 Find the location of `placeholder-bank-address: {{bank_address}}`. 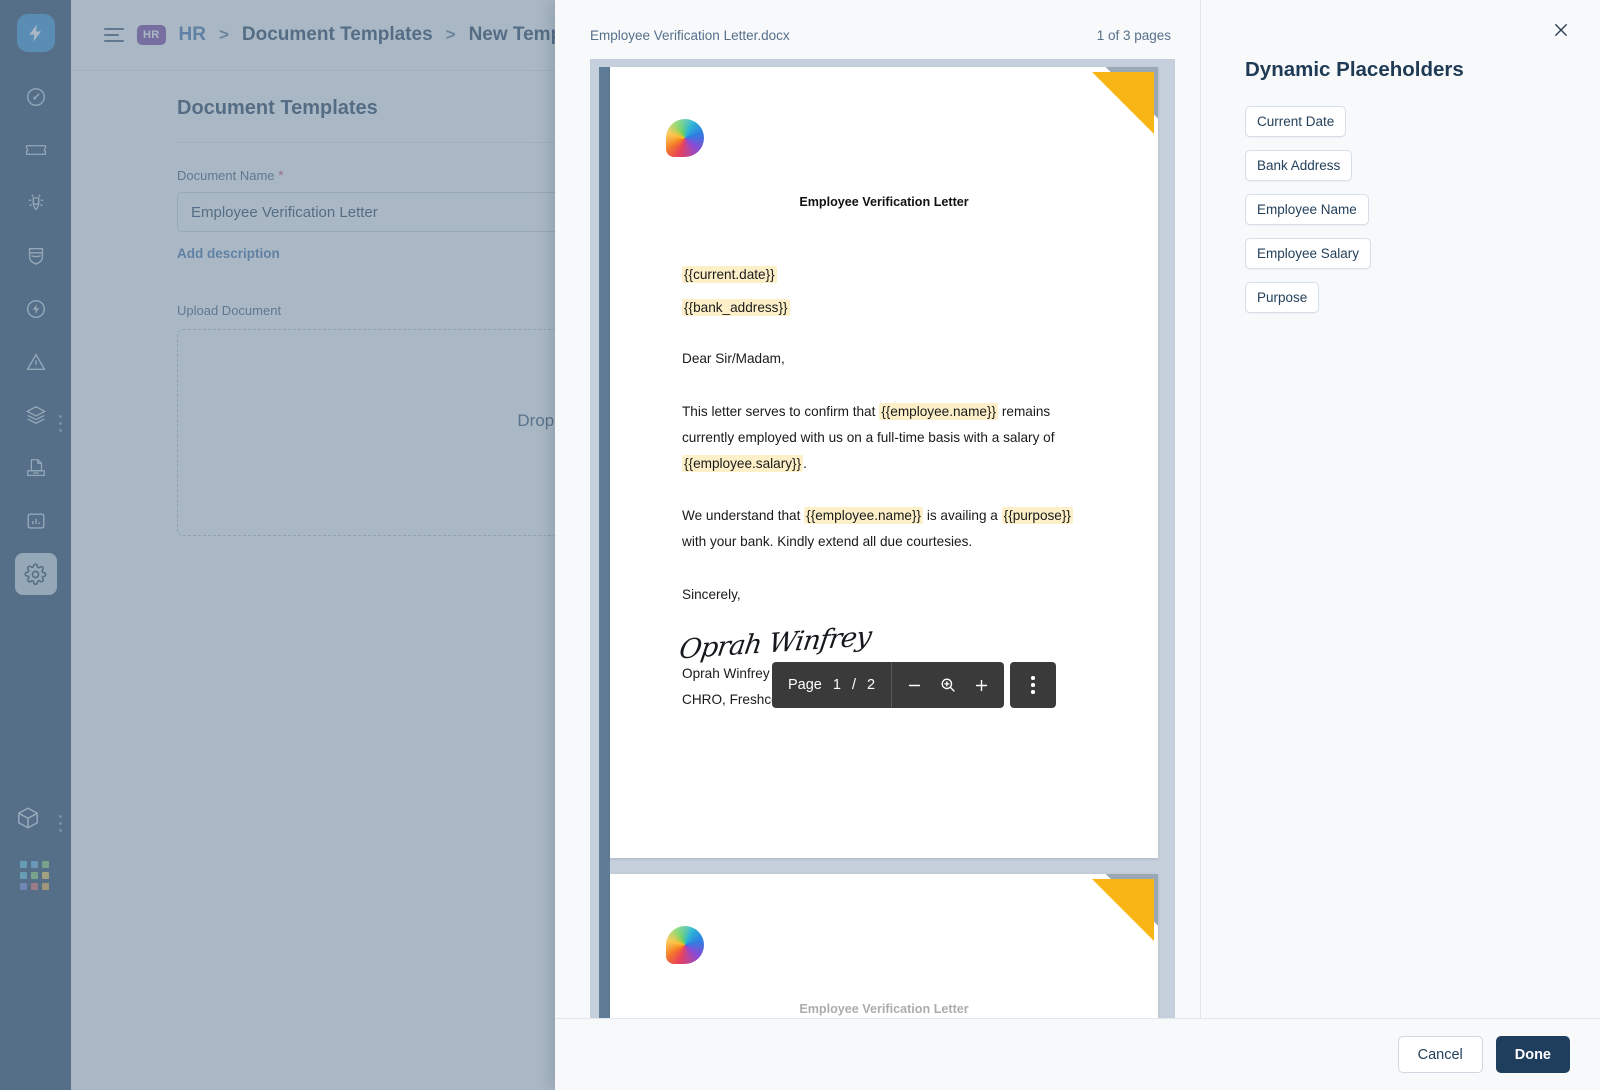

placeholder-bank-address: {{bank_address}} is located at coordinates (736, 307).